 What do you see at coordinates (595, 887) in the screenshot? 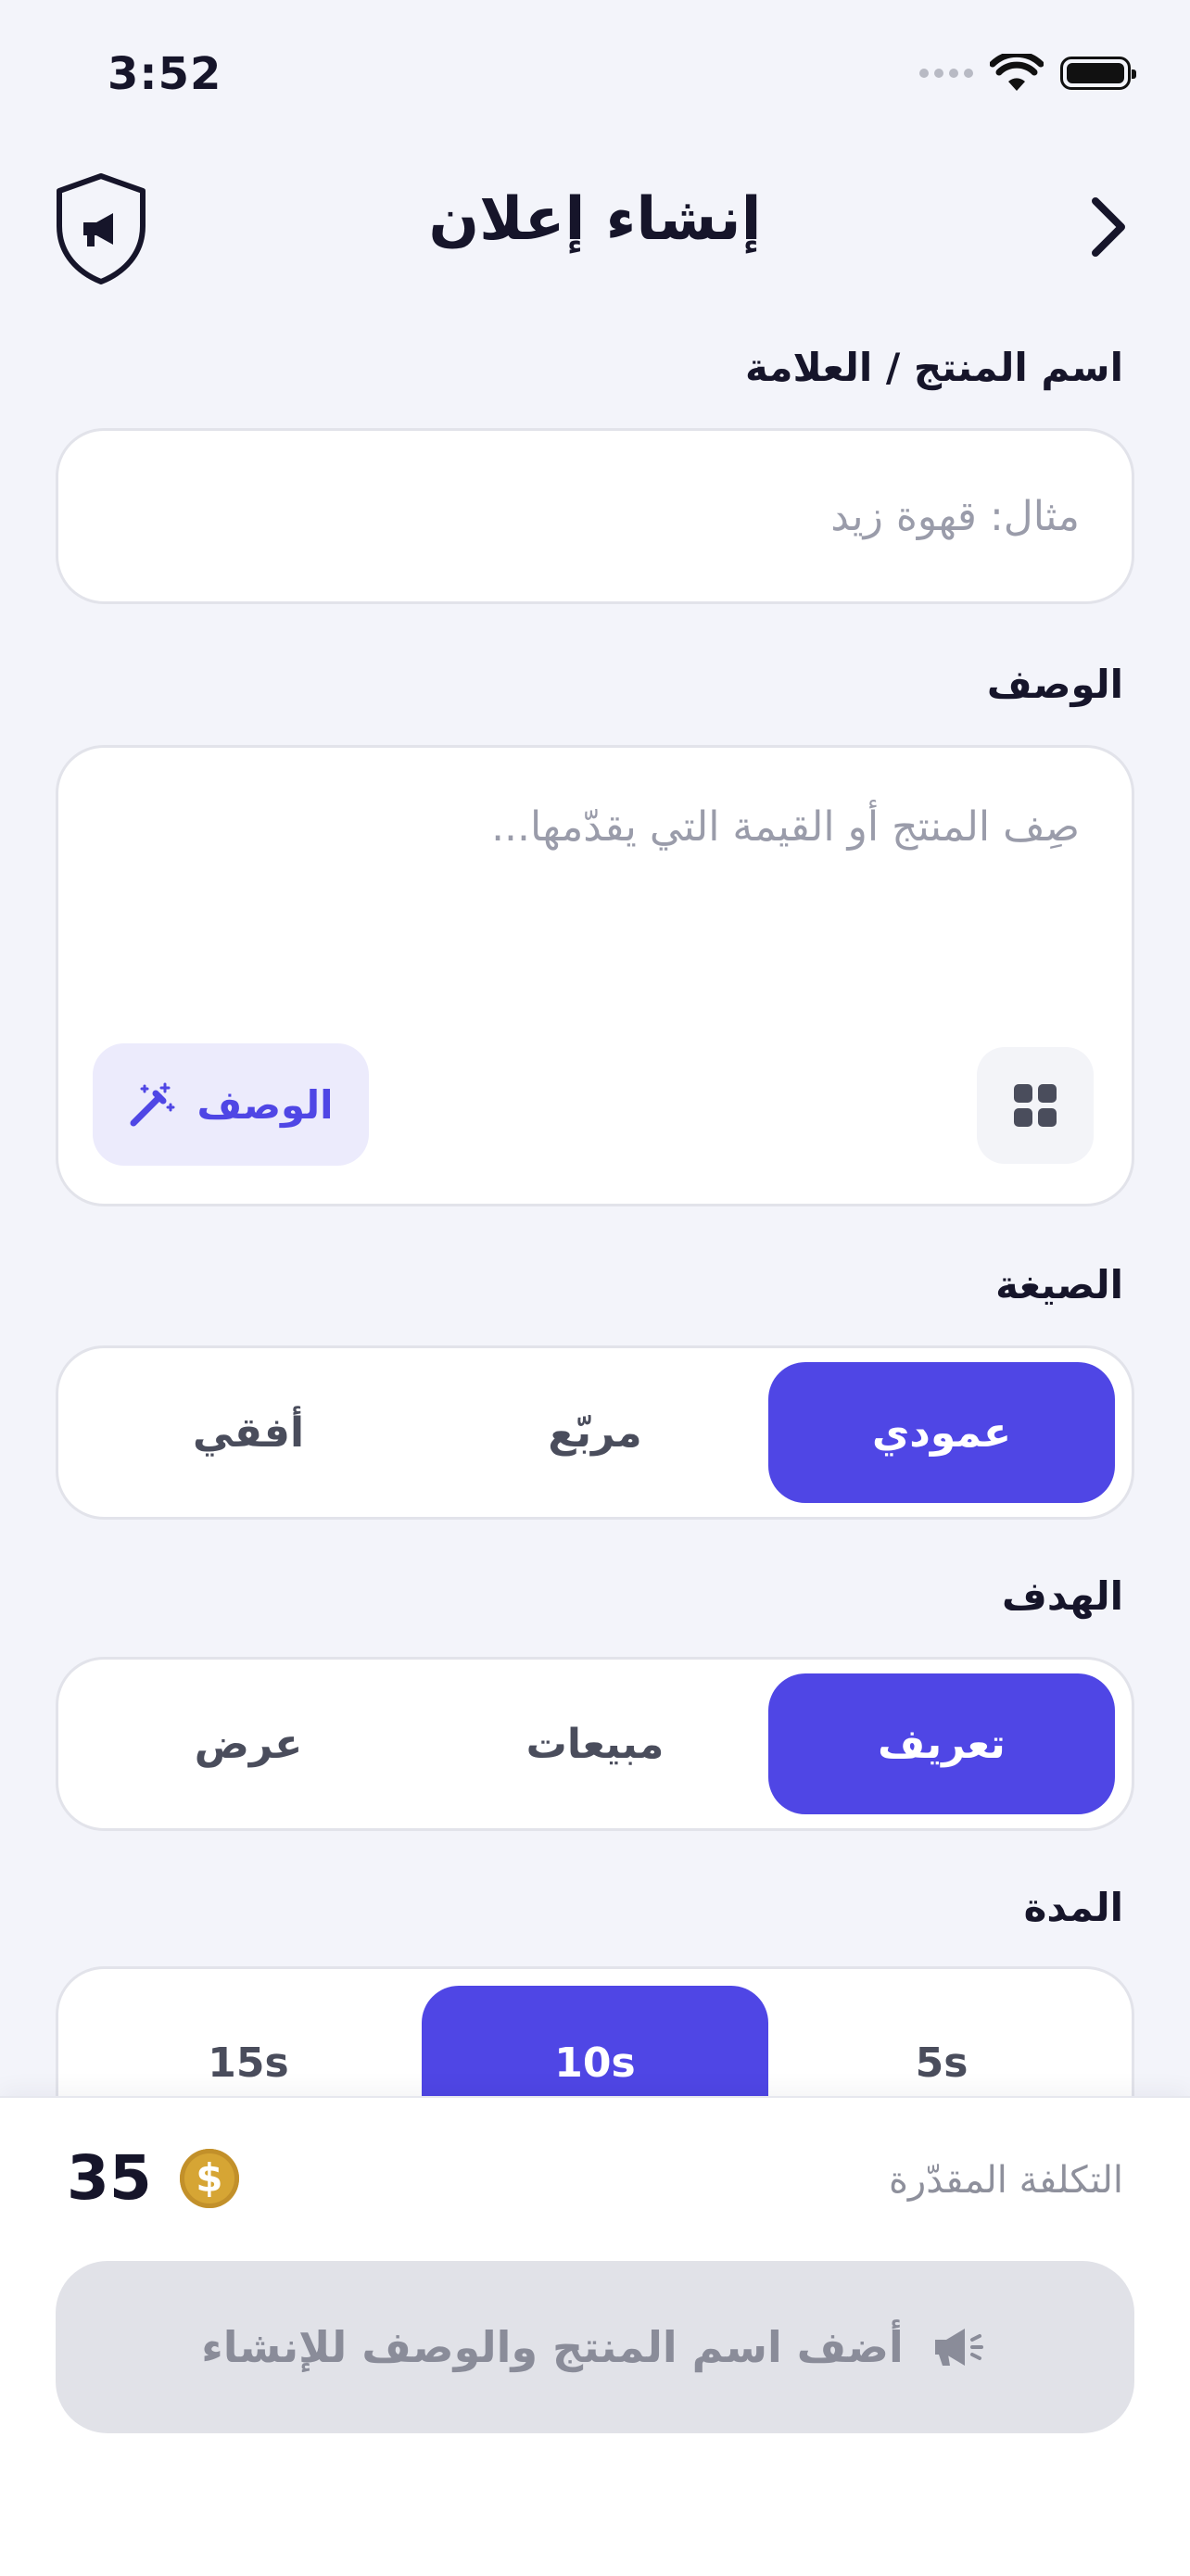
I see `description-input` at bounding box center [595, 887].